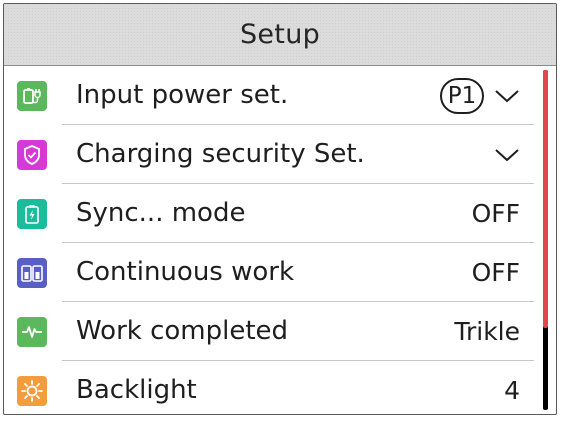  Describe the element at coordinates (161, 213) in the screenshot. I see `menu-item-label: Sync... mode` at that location.